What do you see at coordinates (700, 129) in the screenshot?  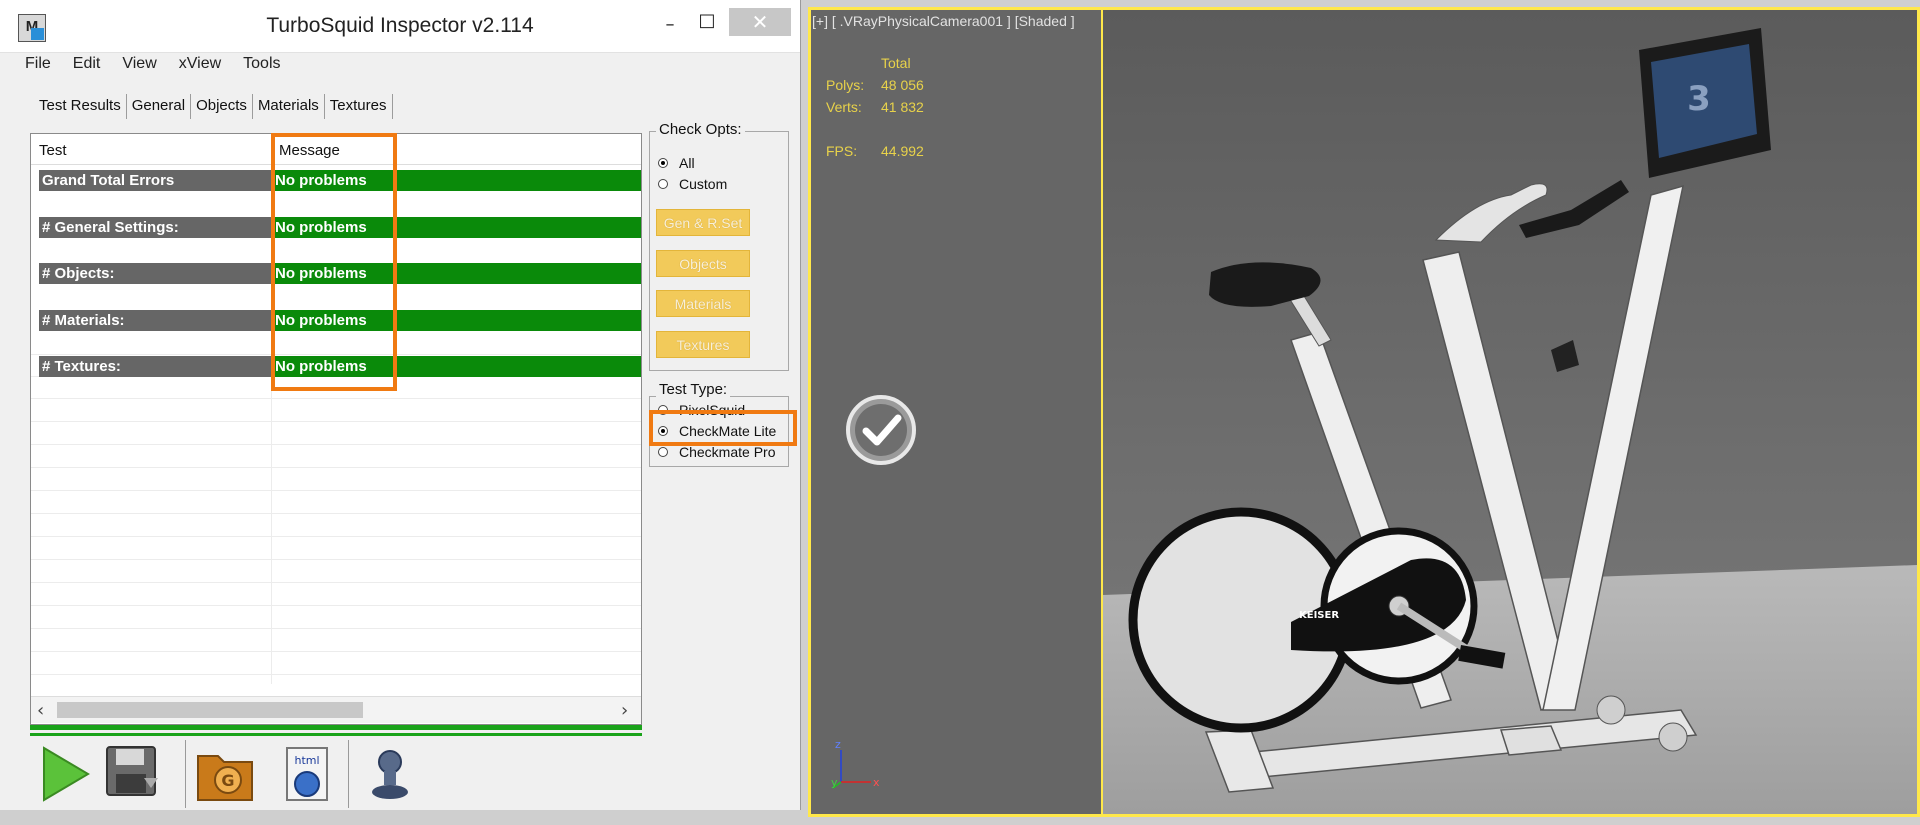 I see `check-opts-label: Check Opts:` at bounding box center [700, 129].